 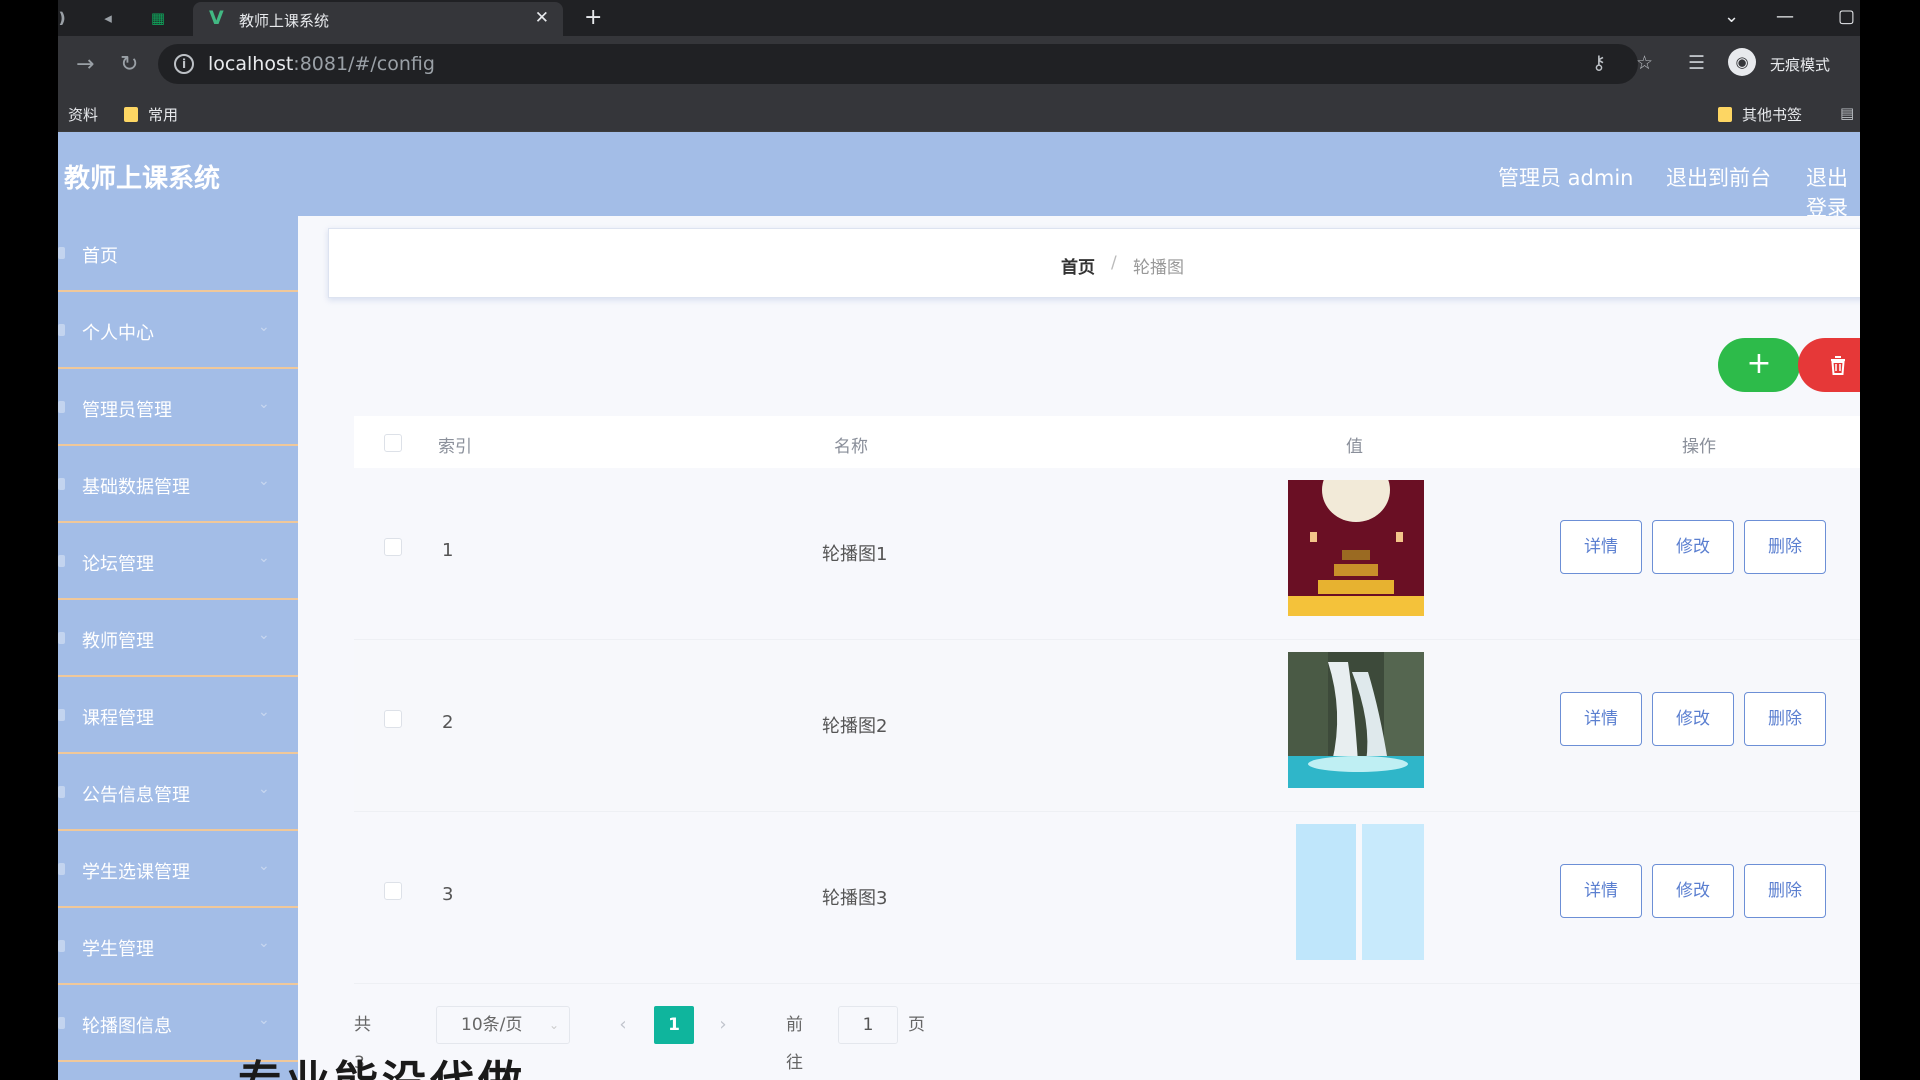 I want to click on other-bookmarks: 其他书签, so click(x=1760, y=114).